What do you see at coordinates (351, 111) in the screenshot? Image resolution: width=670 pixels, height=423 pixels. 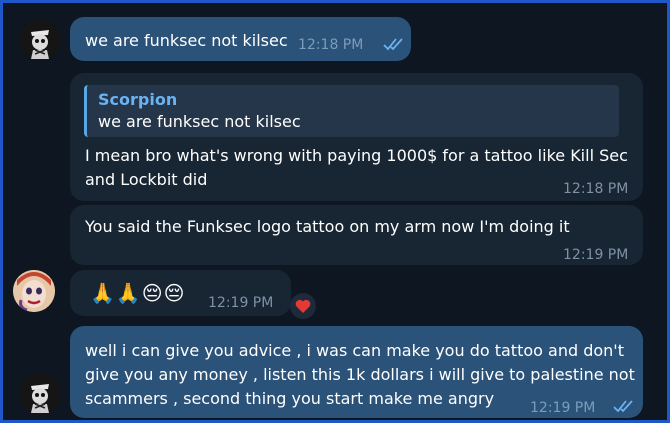 I see `reply-quote: Scorpion we are funksec not kilsec` at bounding box center [351, 111].